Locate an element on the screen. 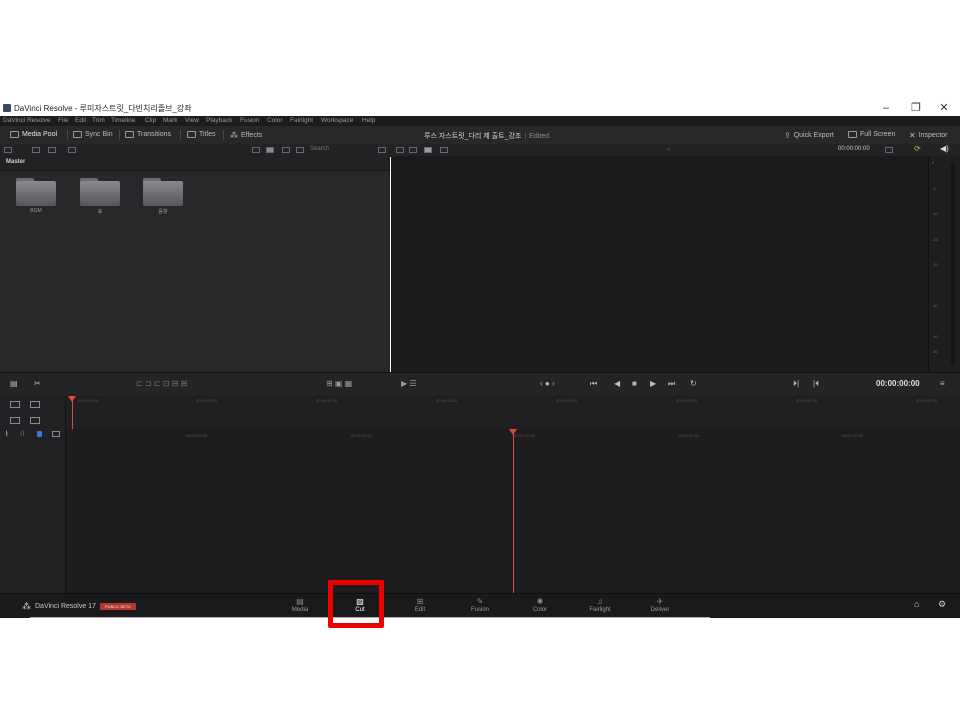  menu-edit: Edit is located at coordinates (80, 120).